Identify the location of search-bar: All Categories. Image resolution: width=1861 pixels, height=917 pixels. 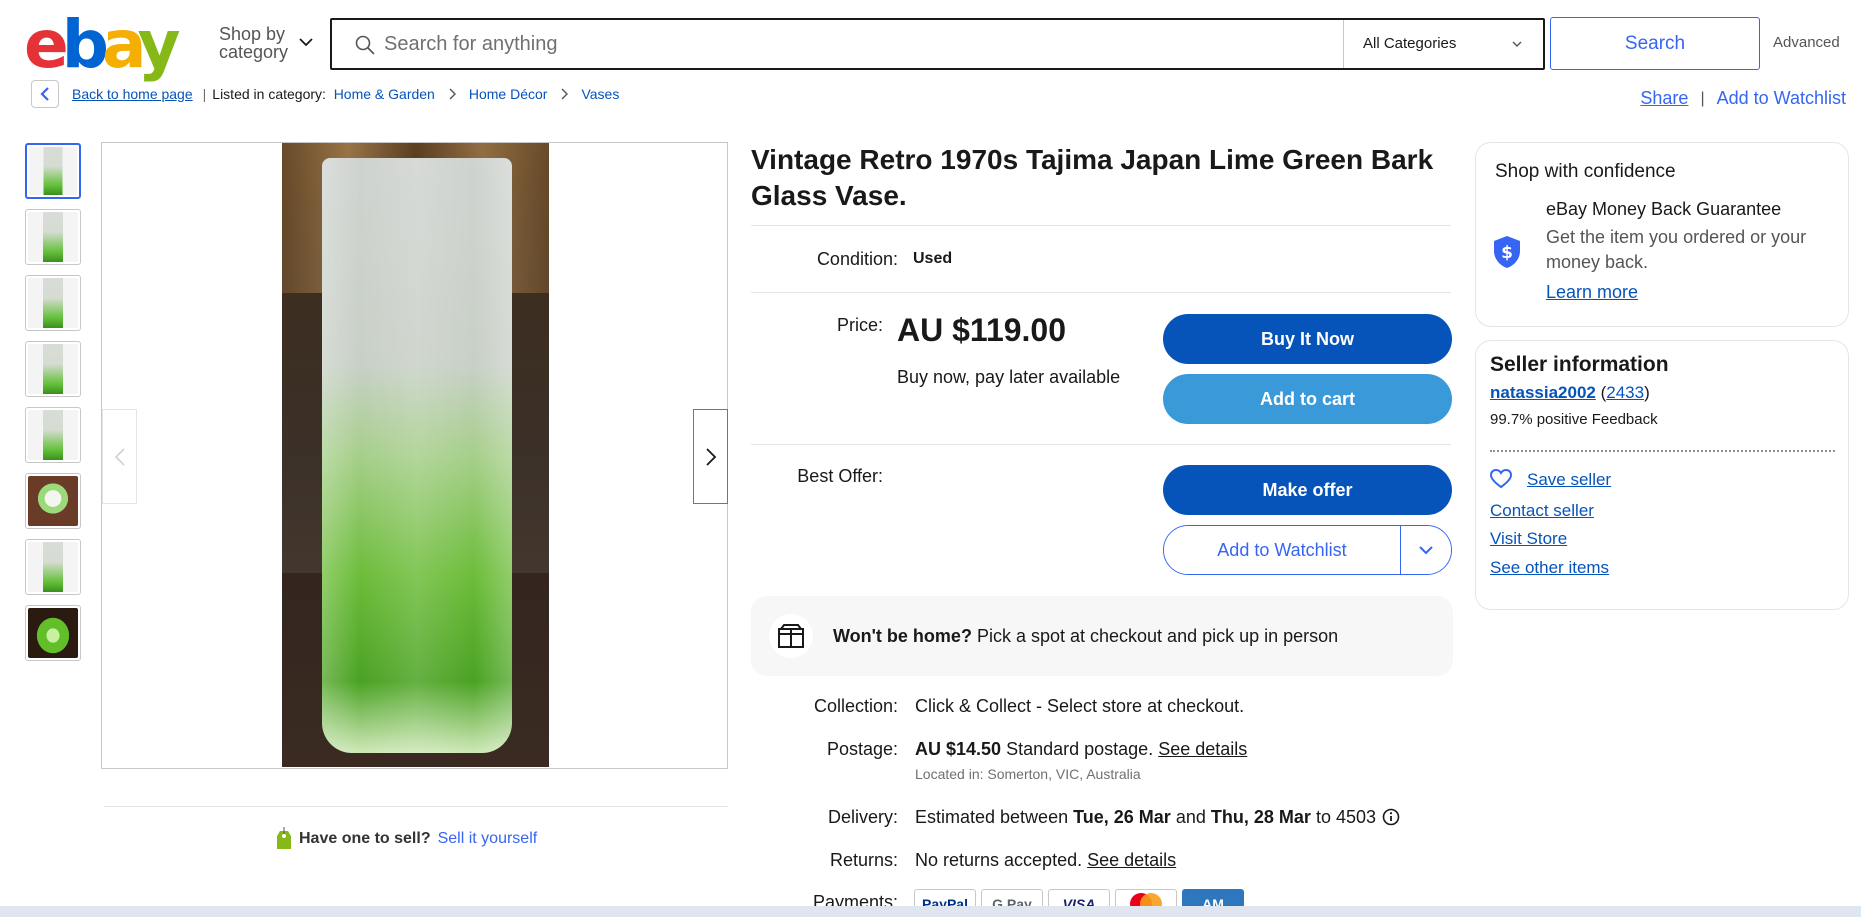
(937, 44).